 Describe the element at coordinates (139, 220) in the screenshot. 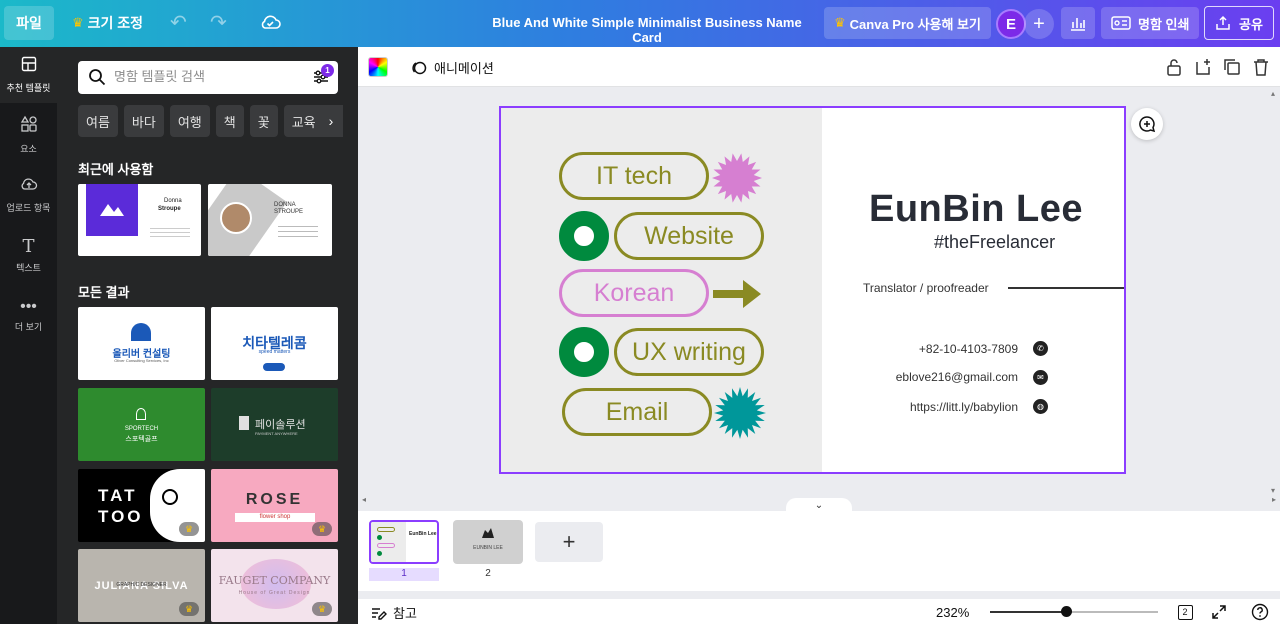

I see `recent-template-1: Donna Stroupe` at that location.